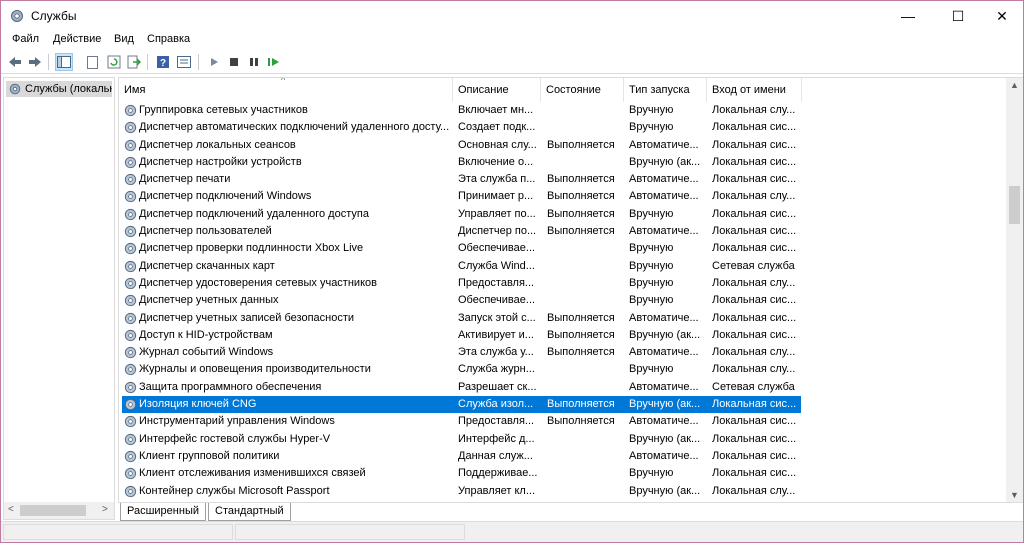 The width and height of the screenshot is (1024, 543). What do you see at coordinates (512, 16) in the screenshot?
I see `title-bar: Службы — ☐ ✕` at bounding box center [512, 16].